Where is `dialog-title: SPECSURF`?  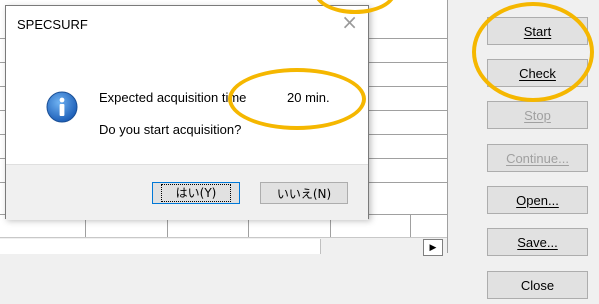 dialog-title: SPECSURF is located at coordinates (52, 24).